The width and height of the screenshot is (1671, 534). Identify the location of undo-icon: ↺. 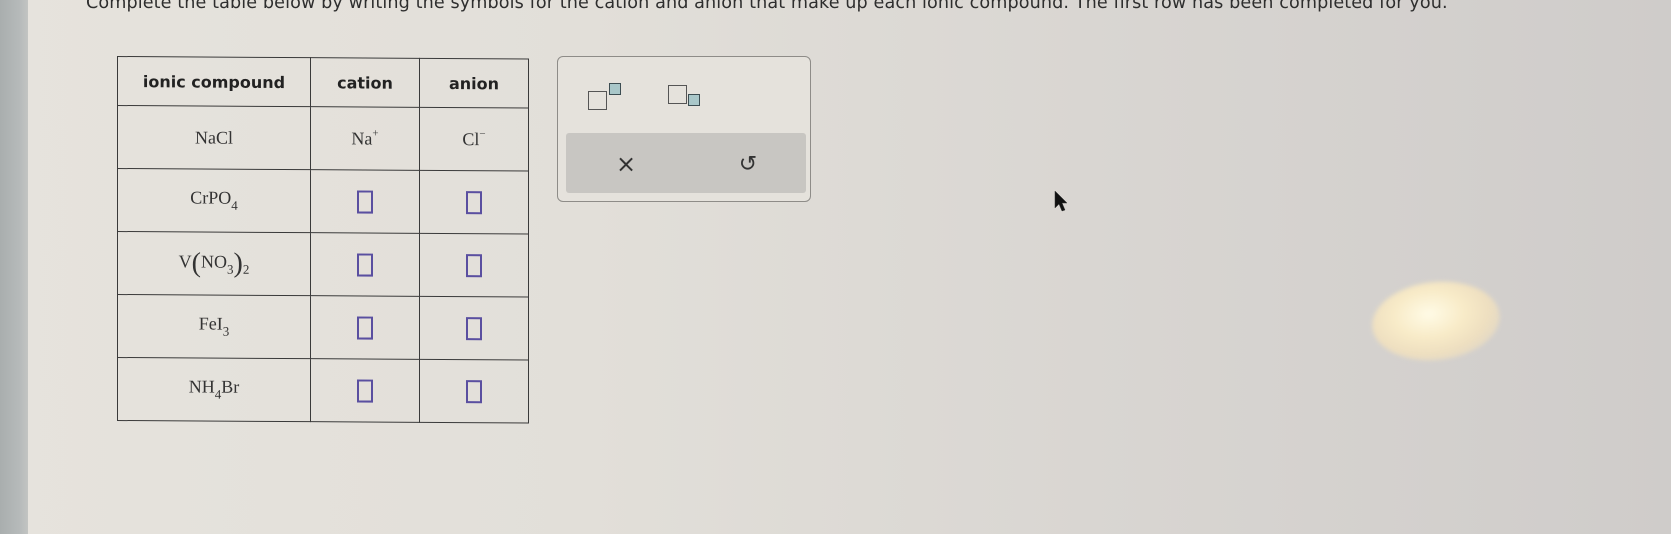
(748, 164).